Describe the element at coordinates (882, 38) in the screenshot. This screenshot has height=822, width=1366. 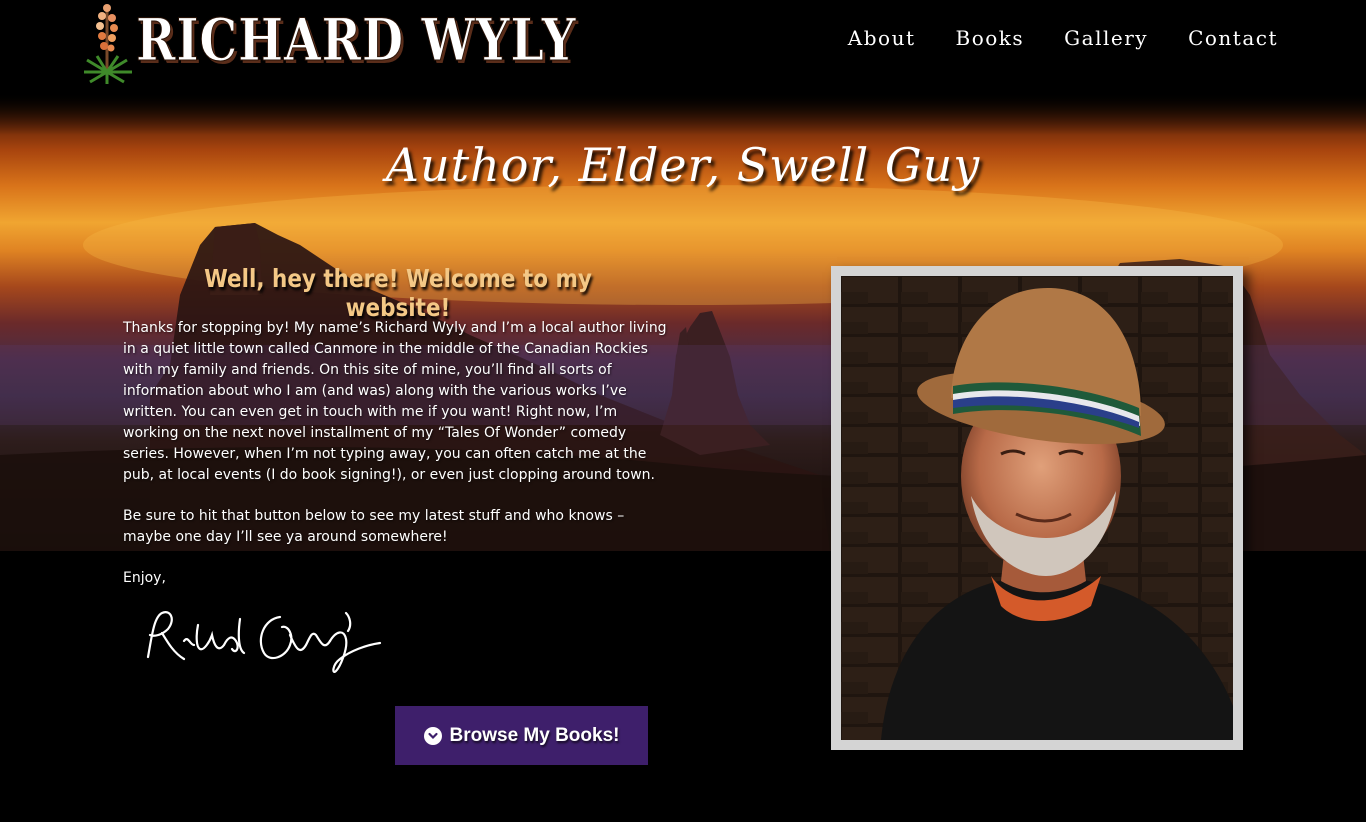
I see `nav-item-about: About` at that location.